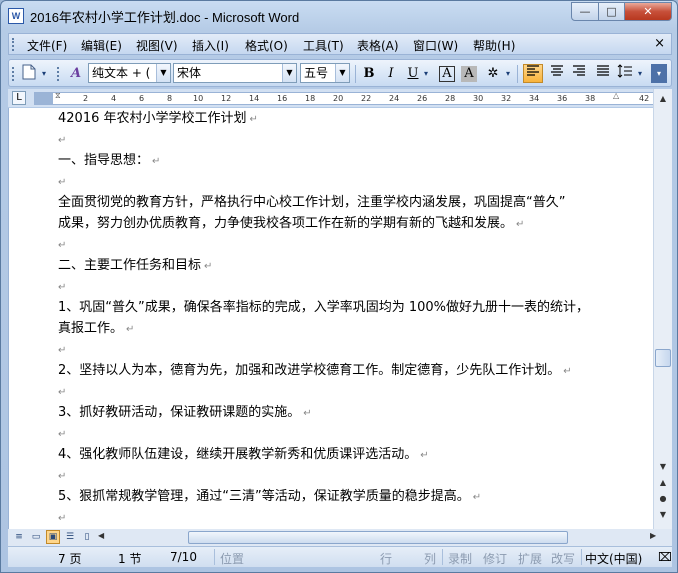 This screenshot has width=678, height=573. What do you see at coordinates (378, 45) in the screenshot?
I see `menu-table: 表格(A)` at bounding box center [378, 45].